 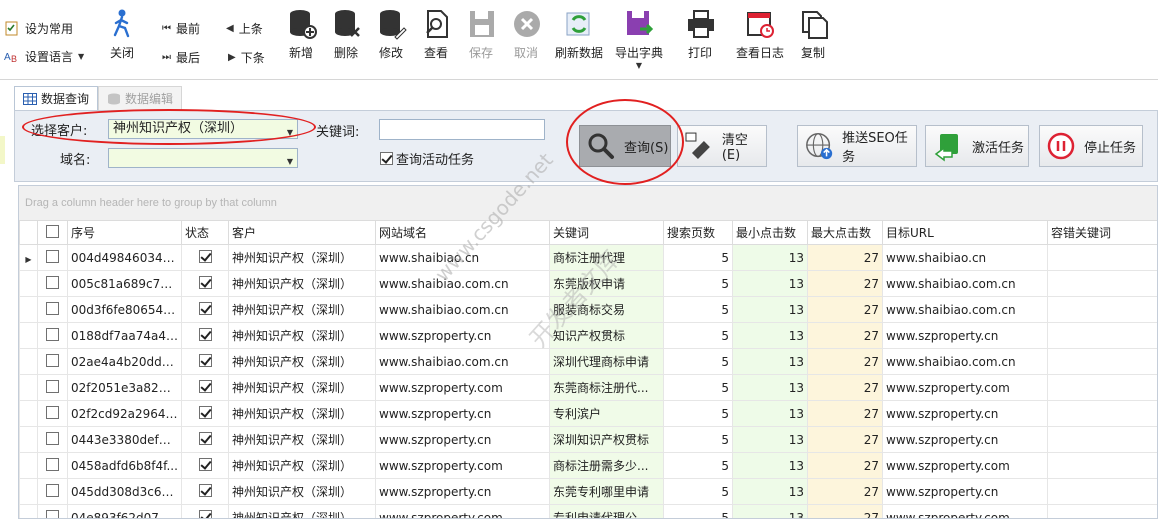 What do you see at coordinates (437, 24) in the screenshot?
I see `document-search-icon` at bounding box center [437, 24].